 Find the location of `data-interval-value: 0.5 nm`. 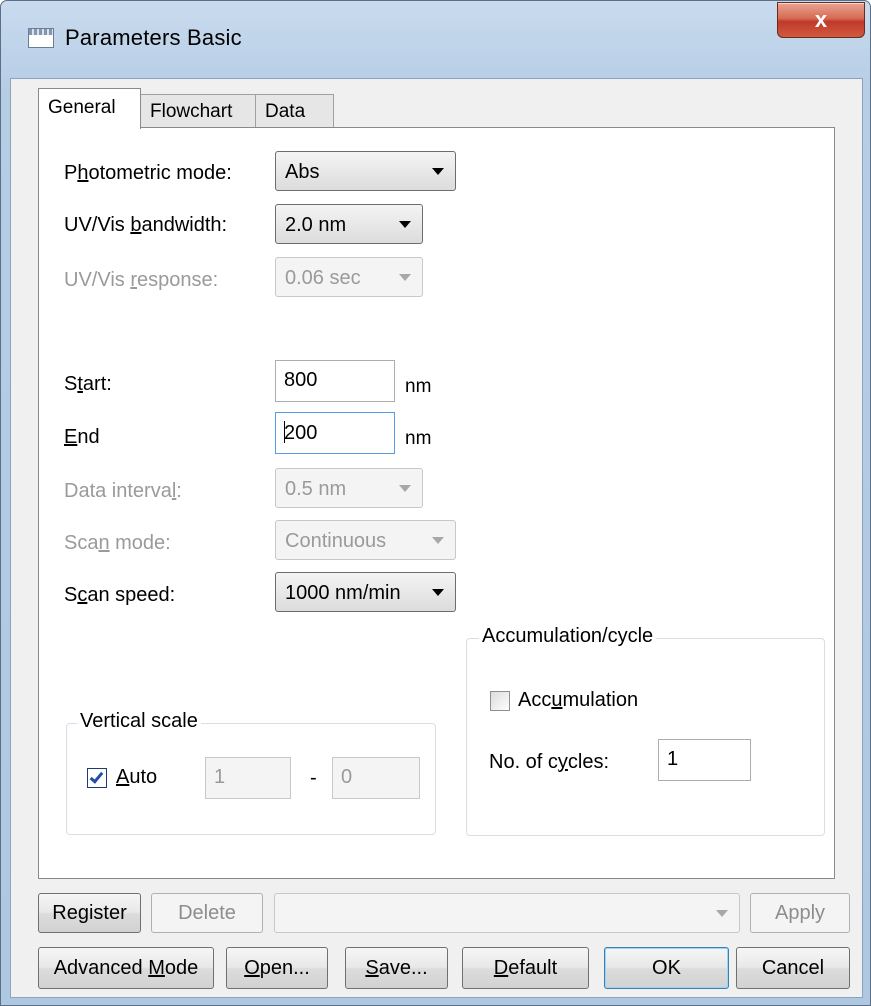

data-interval-value: 0.5 nm is located at coordinates (316, 489).